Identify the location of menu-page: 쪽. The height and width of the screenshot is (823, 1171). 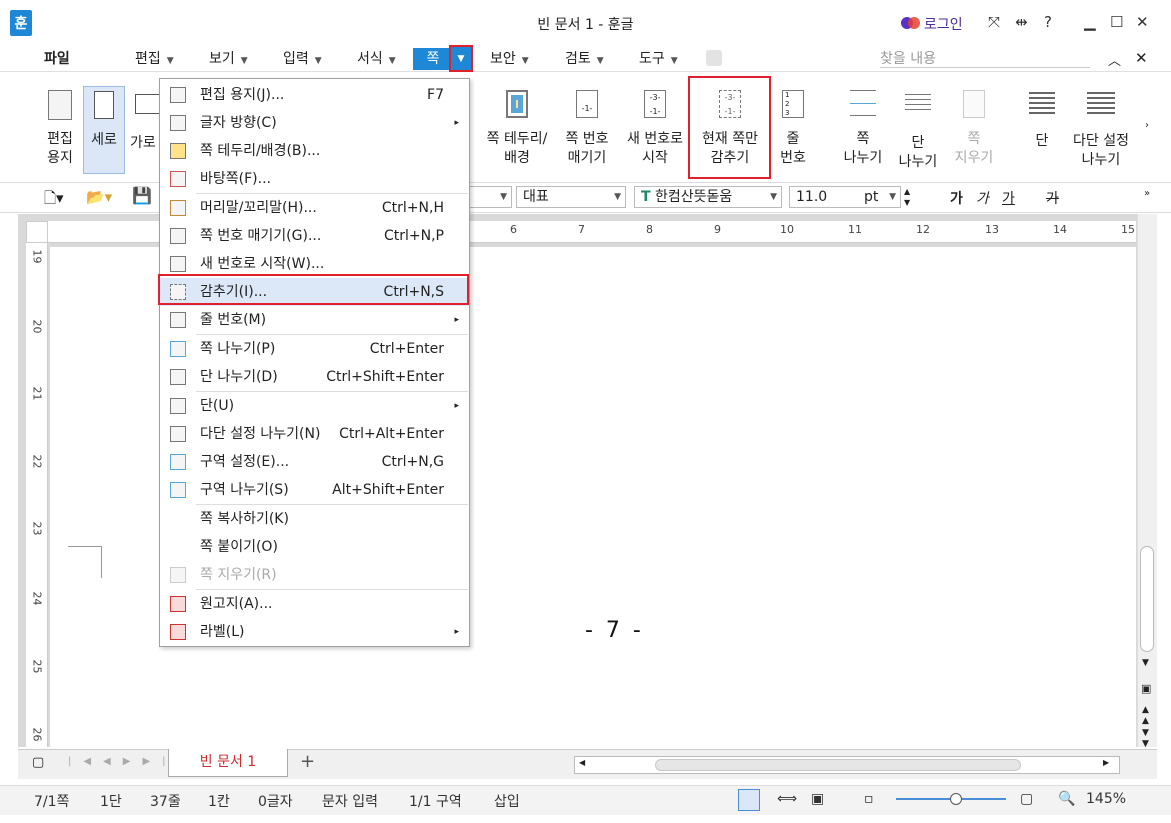
(433, 59).